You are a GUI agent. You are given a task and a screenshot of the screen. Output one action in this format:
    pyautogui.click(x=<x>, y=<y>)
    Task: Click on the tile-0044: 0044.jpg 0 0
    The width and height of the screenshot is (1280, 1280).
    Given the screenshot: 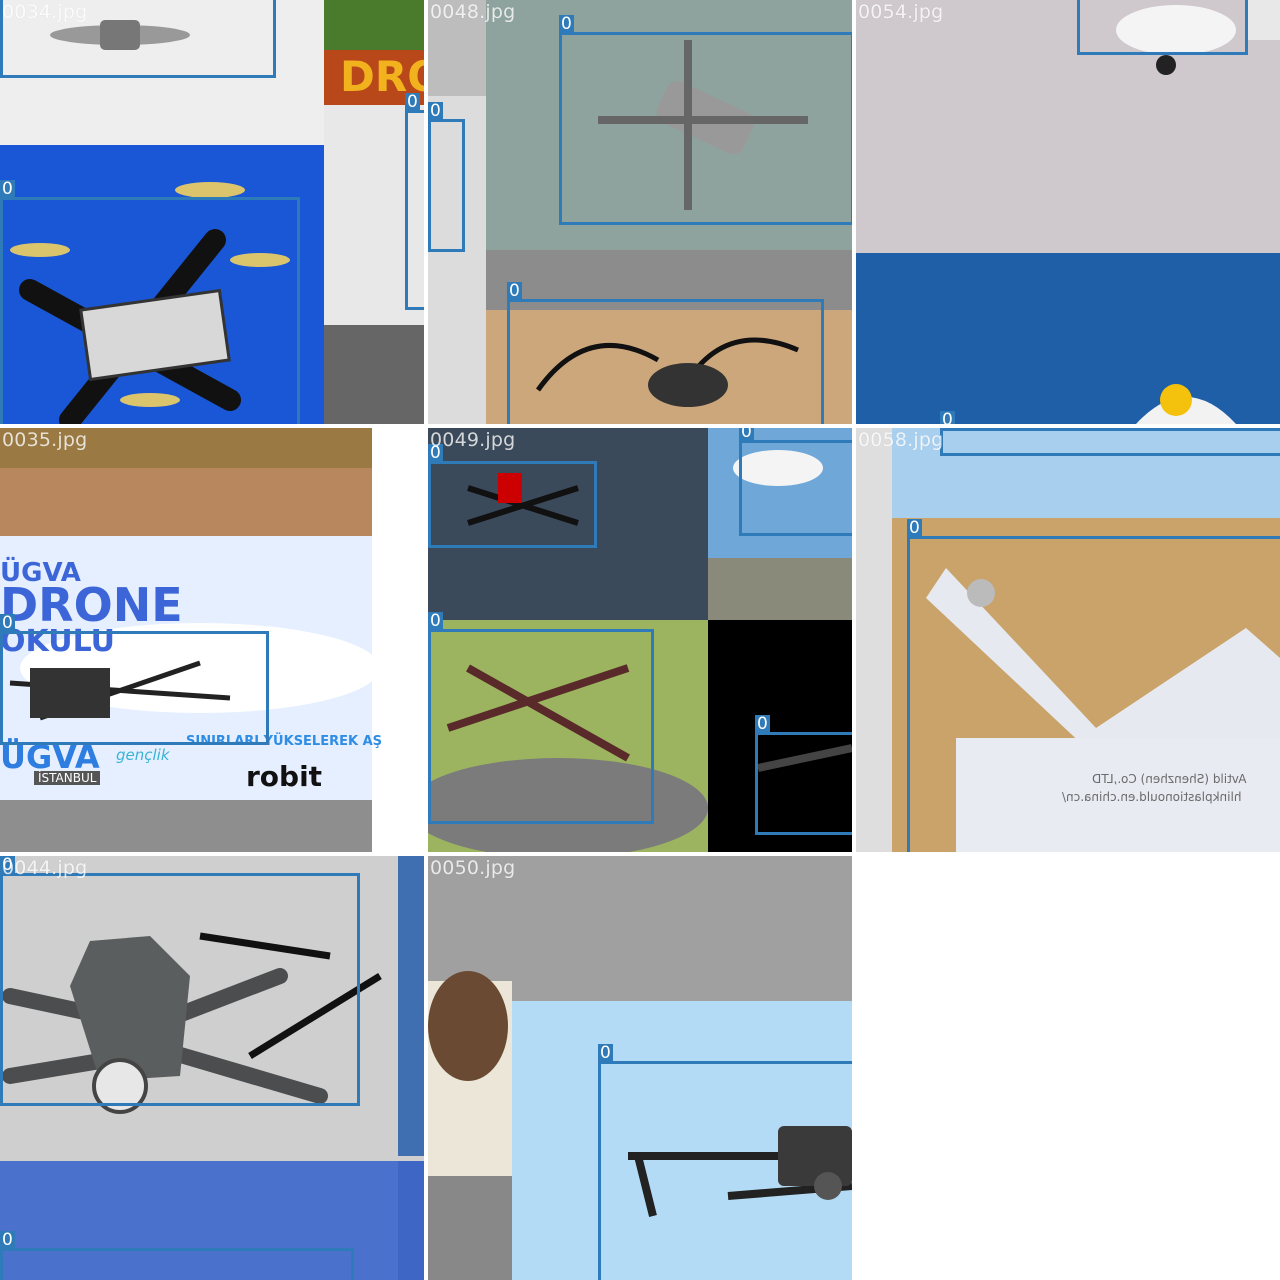 What is the action you would take?
    pyautogui.click(x=212, y=1068)
    